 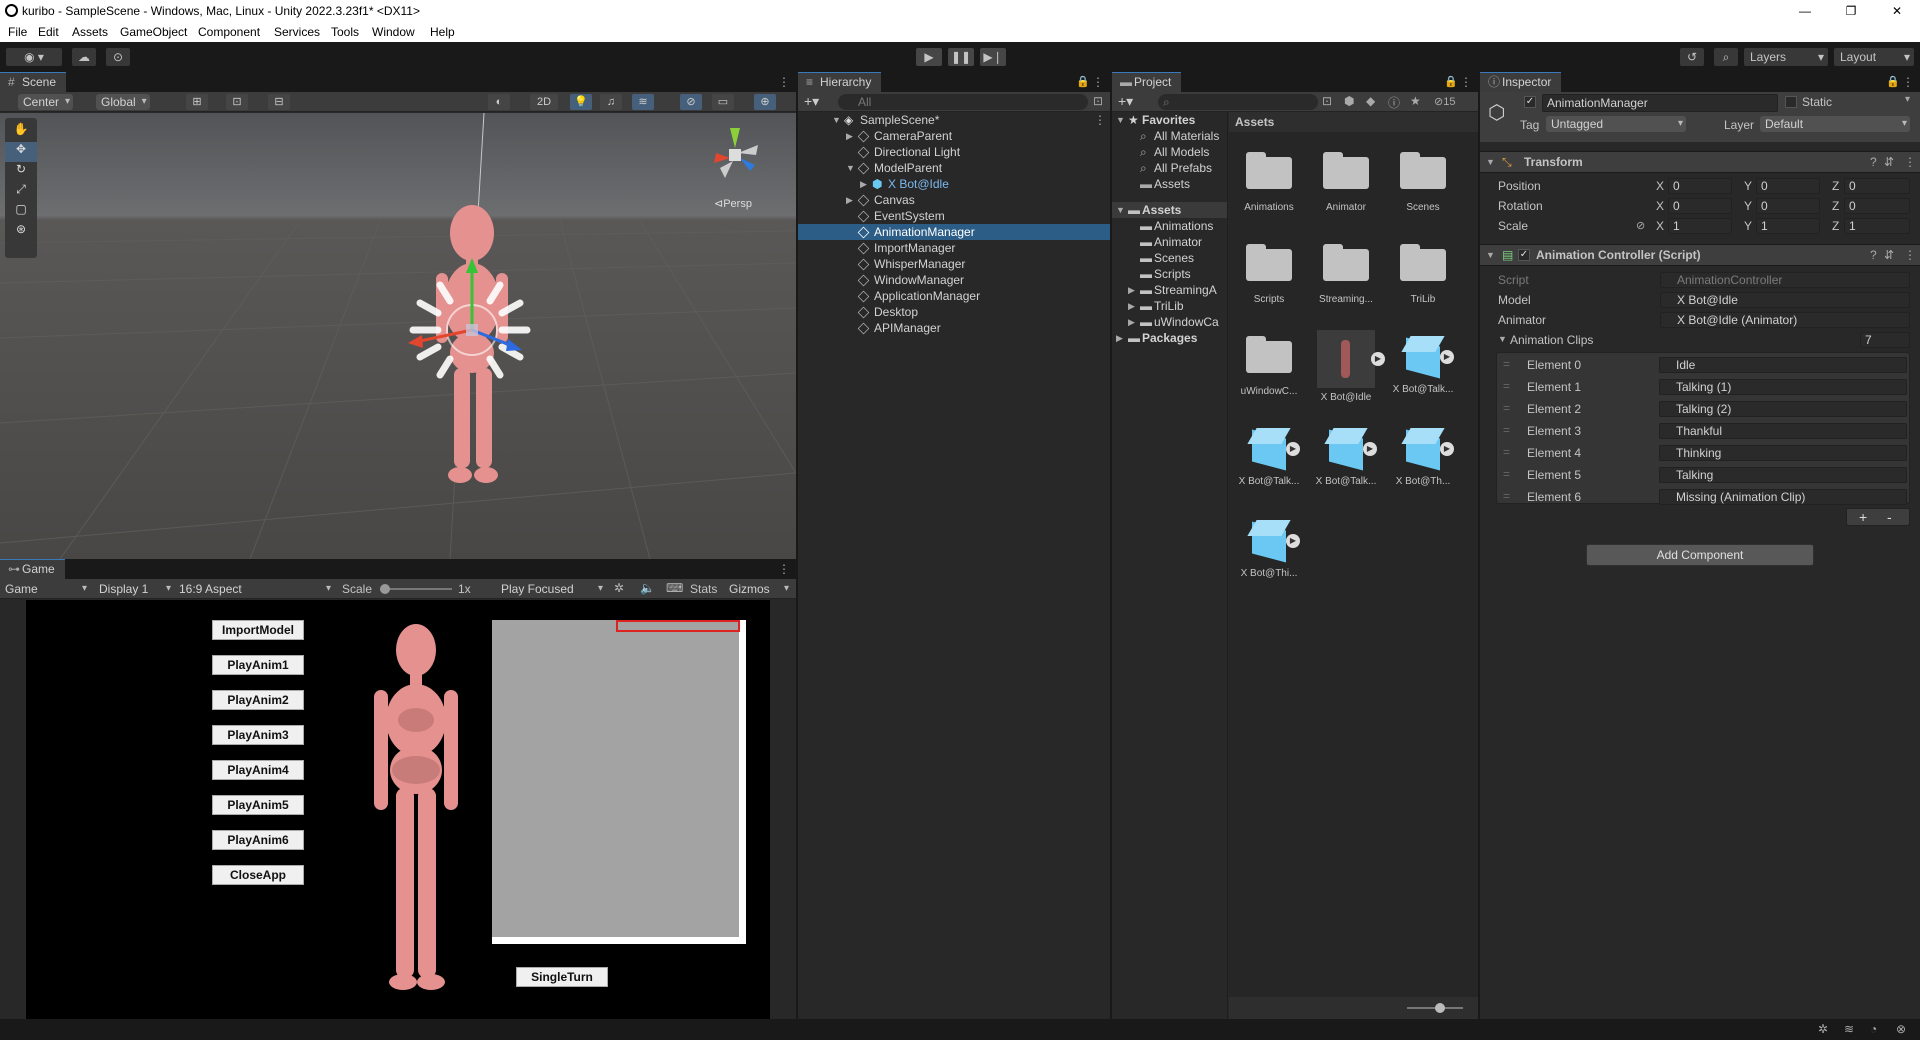 What do you see at coordinates (21, 192) in the screenshot?
I see `scale-tool-icon: ⤢` at bounding box center [21, 192].